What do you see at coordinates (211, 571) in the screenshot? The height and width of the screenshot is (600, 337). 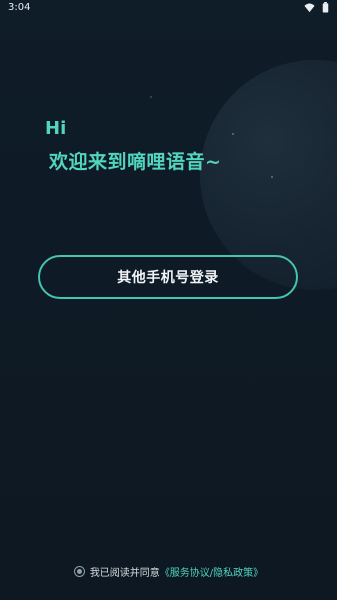 I see `service-privacy-link: 《服务协议/隐私政策》` at bounding box center [211, 571].